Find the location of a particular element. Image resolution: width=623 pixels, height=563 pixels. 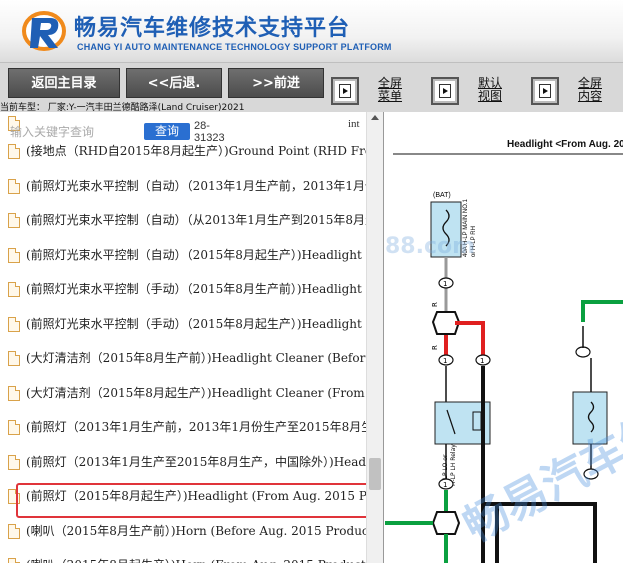

bat-label: (BAT) is located at coordinates (442, 195).